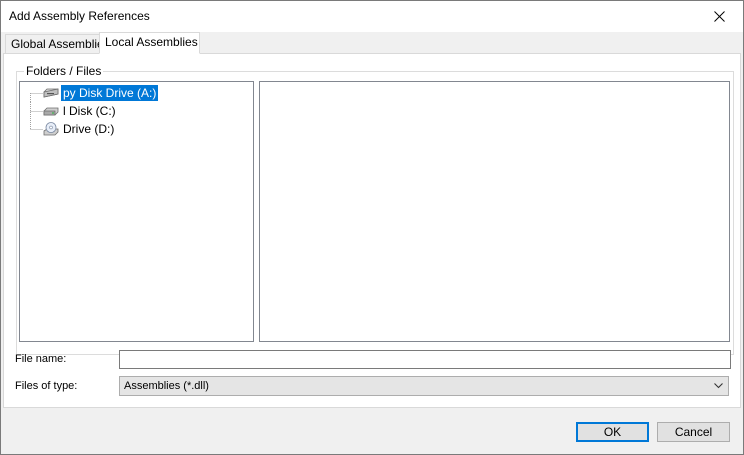  What do you see at coordinates (51, 111) in the screenshot?
I see `hard-disk-icon` at bounding box center [51, 111].